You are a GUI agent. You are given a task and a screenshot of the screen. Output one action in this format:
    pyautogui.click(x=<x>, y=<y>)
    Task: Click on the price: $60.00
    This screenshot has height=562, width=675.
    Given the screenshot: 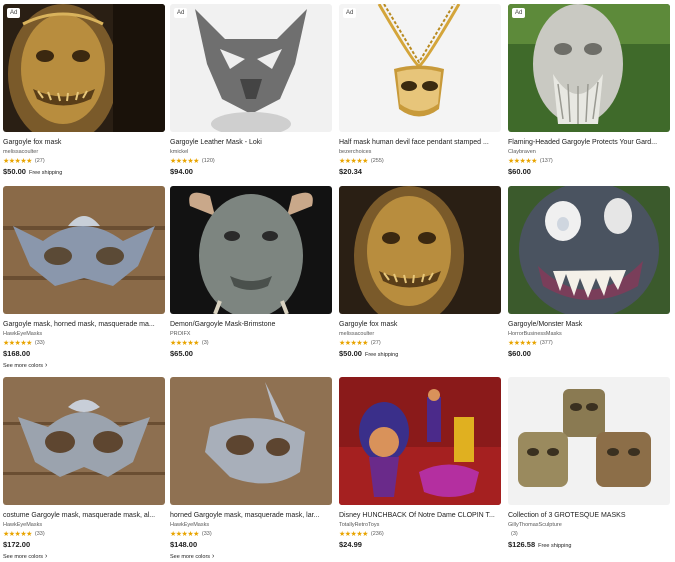 What is the action you would take?
    pyautogui.click(x=519, y=353)
    